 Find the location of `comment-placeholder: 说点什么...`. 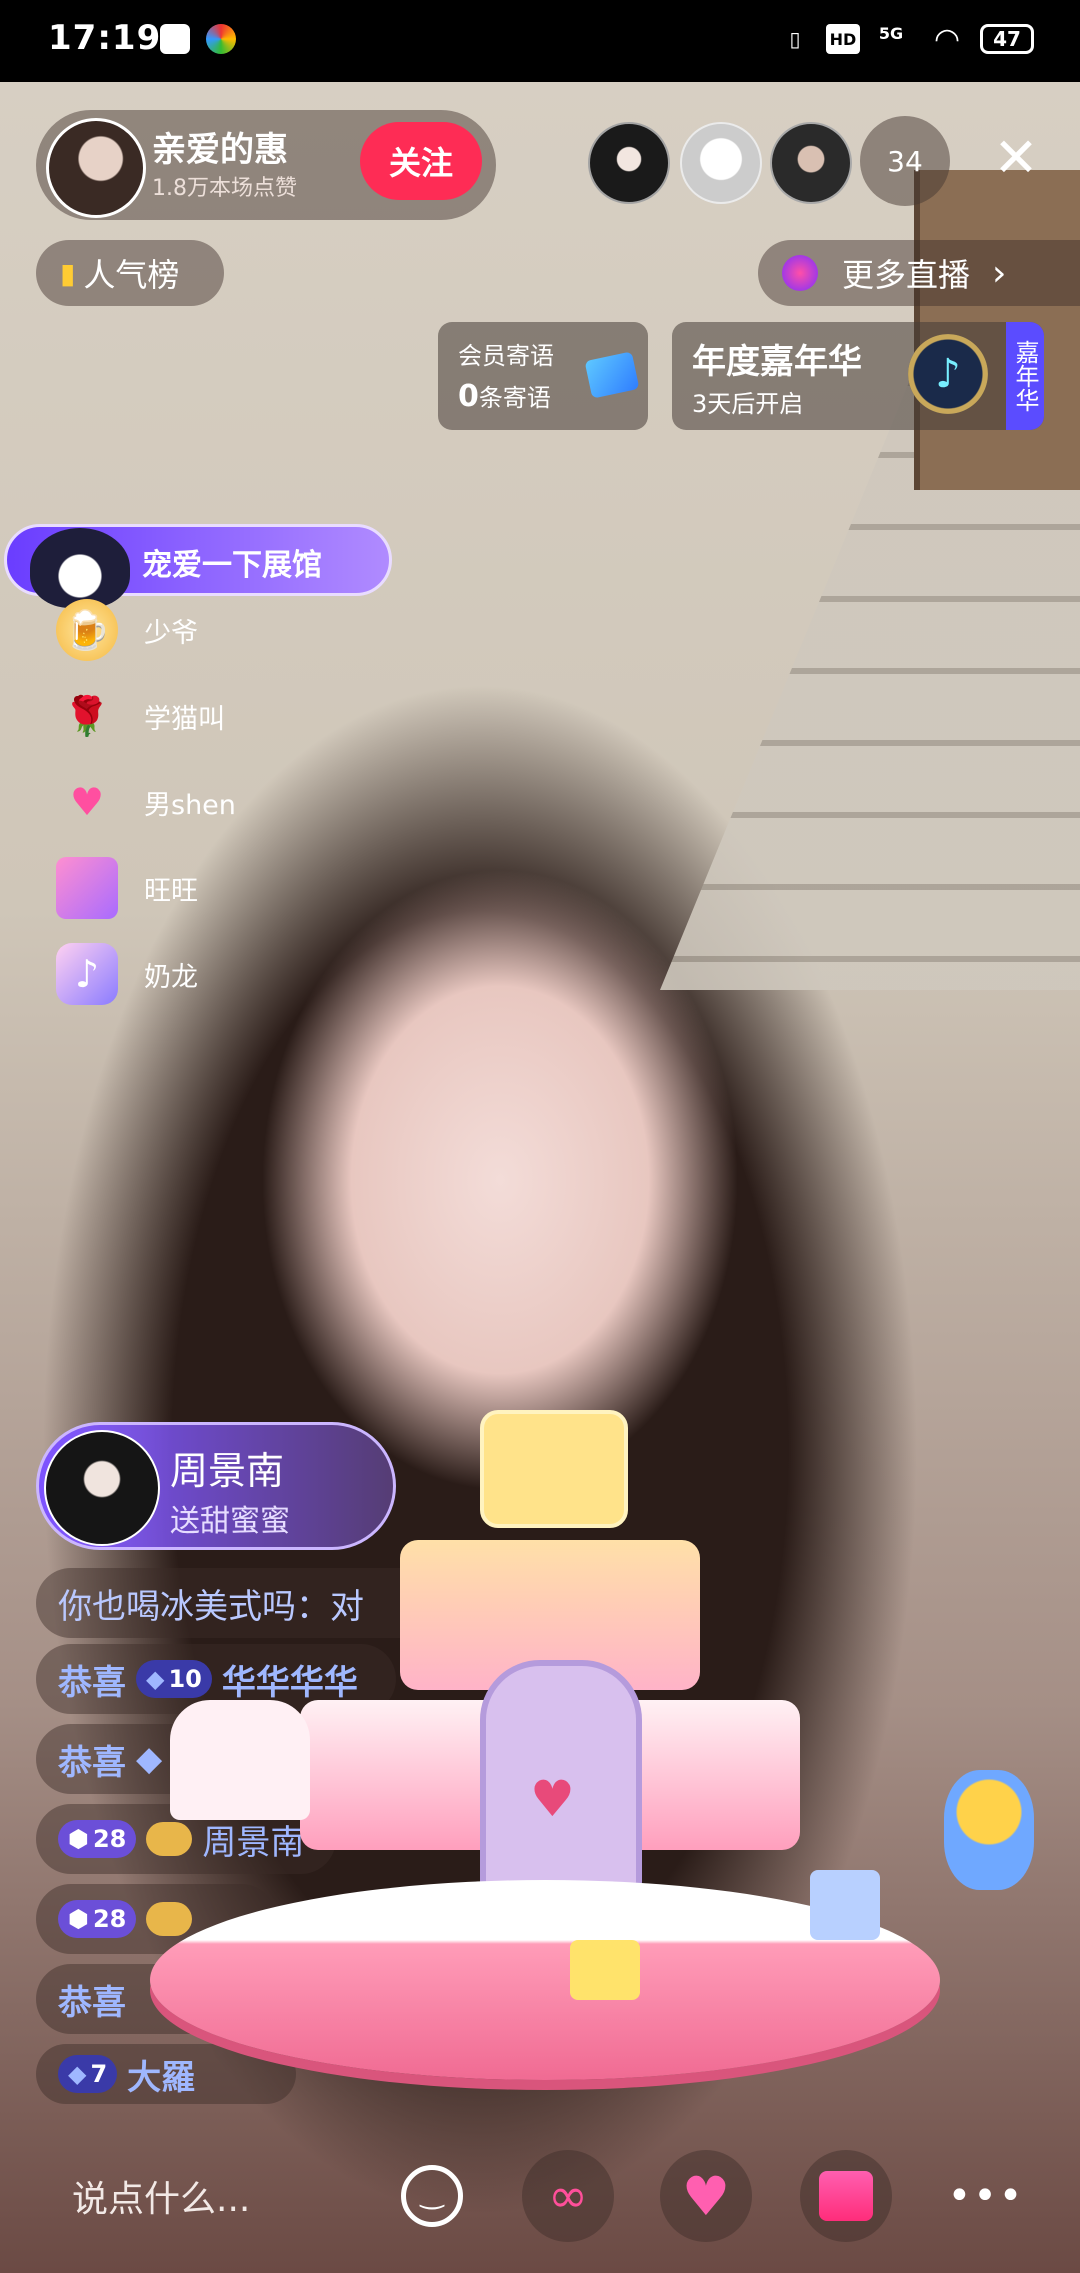

comment-placeholder: 说点什么... is located at coordinates (161, 2199).